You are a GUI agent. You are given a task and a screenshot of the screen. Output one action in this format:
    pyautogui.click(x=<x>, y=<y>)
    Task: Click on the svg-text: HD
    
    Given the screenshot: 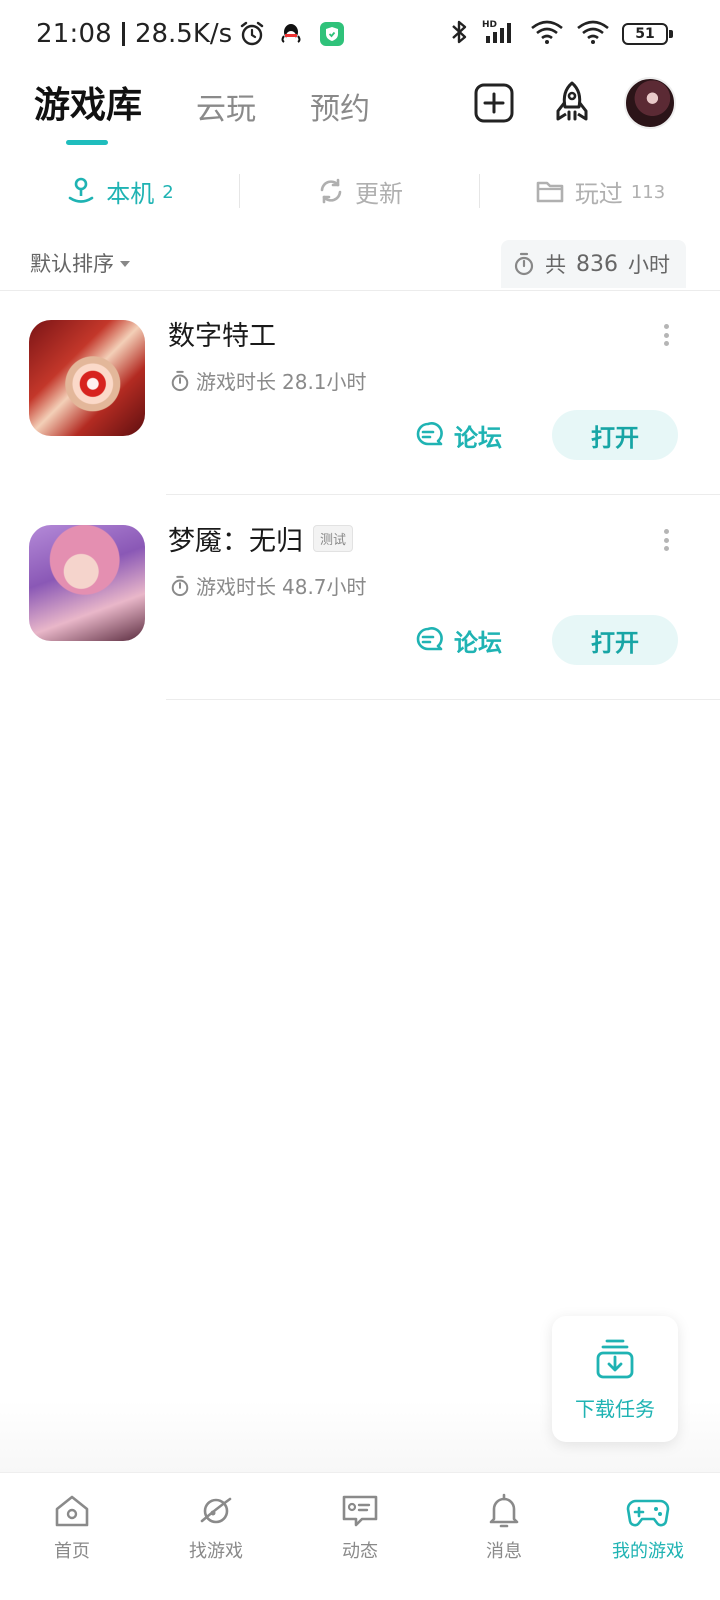 What is the action you would take?
    pyautogui.click(x=489, y=25)
    